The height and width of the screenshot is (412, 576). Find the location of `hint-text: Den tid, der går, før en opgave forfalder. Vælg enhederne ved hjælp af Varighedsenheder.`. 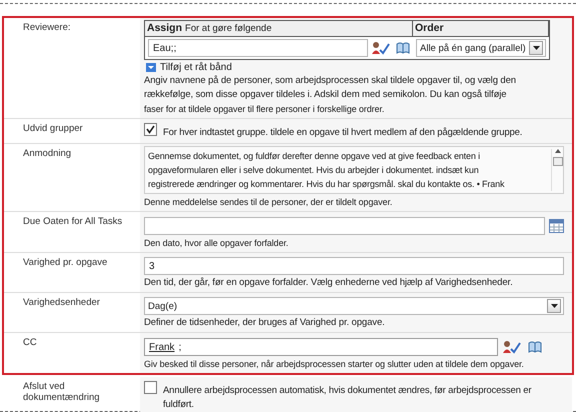

hint-text: Den tid, der går, før en opgave forfalder. Vælg enhederne ved hjælp af Varighedsenheder. is located at coordinates (329, 283).